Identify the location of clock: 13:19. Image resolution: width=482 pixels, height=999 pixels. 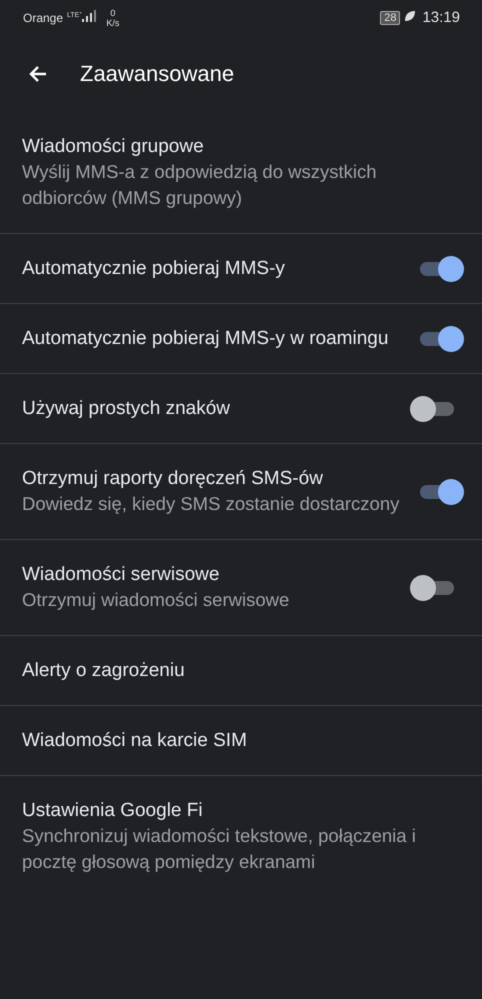
(441, 17).